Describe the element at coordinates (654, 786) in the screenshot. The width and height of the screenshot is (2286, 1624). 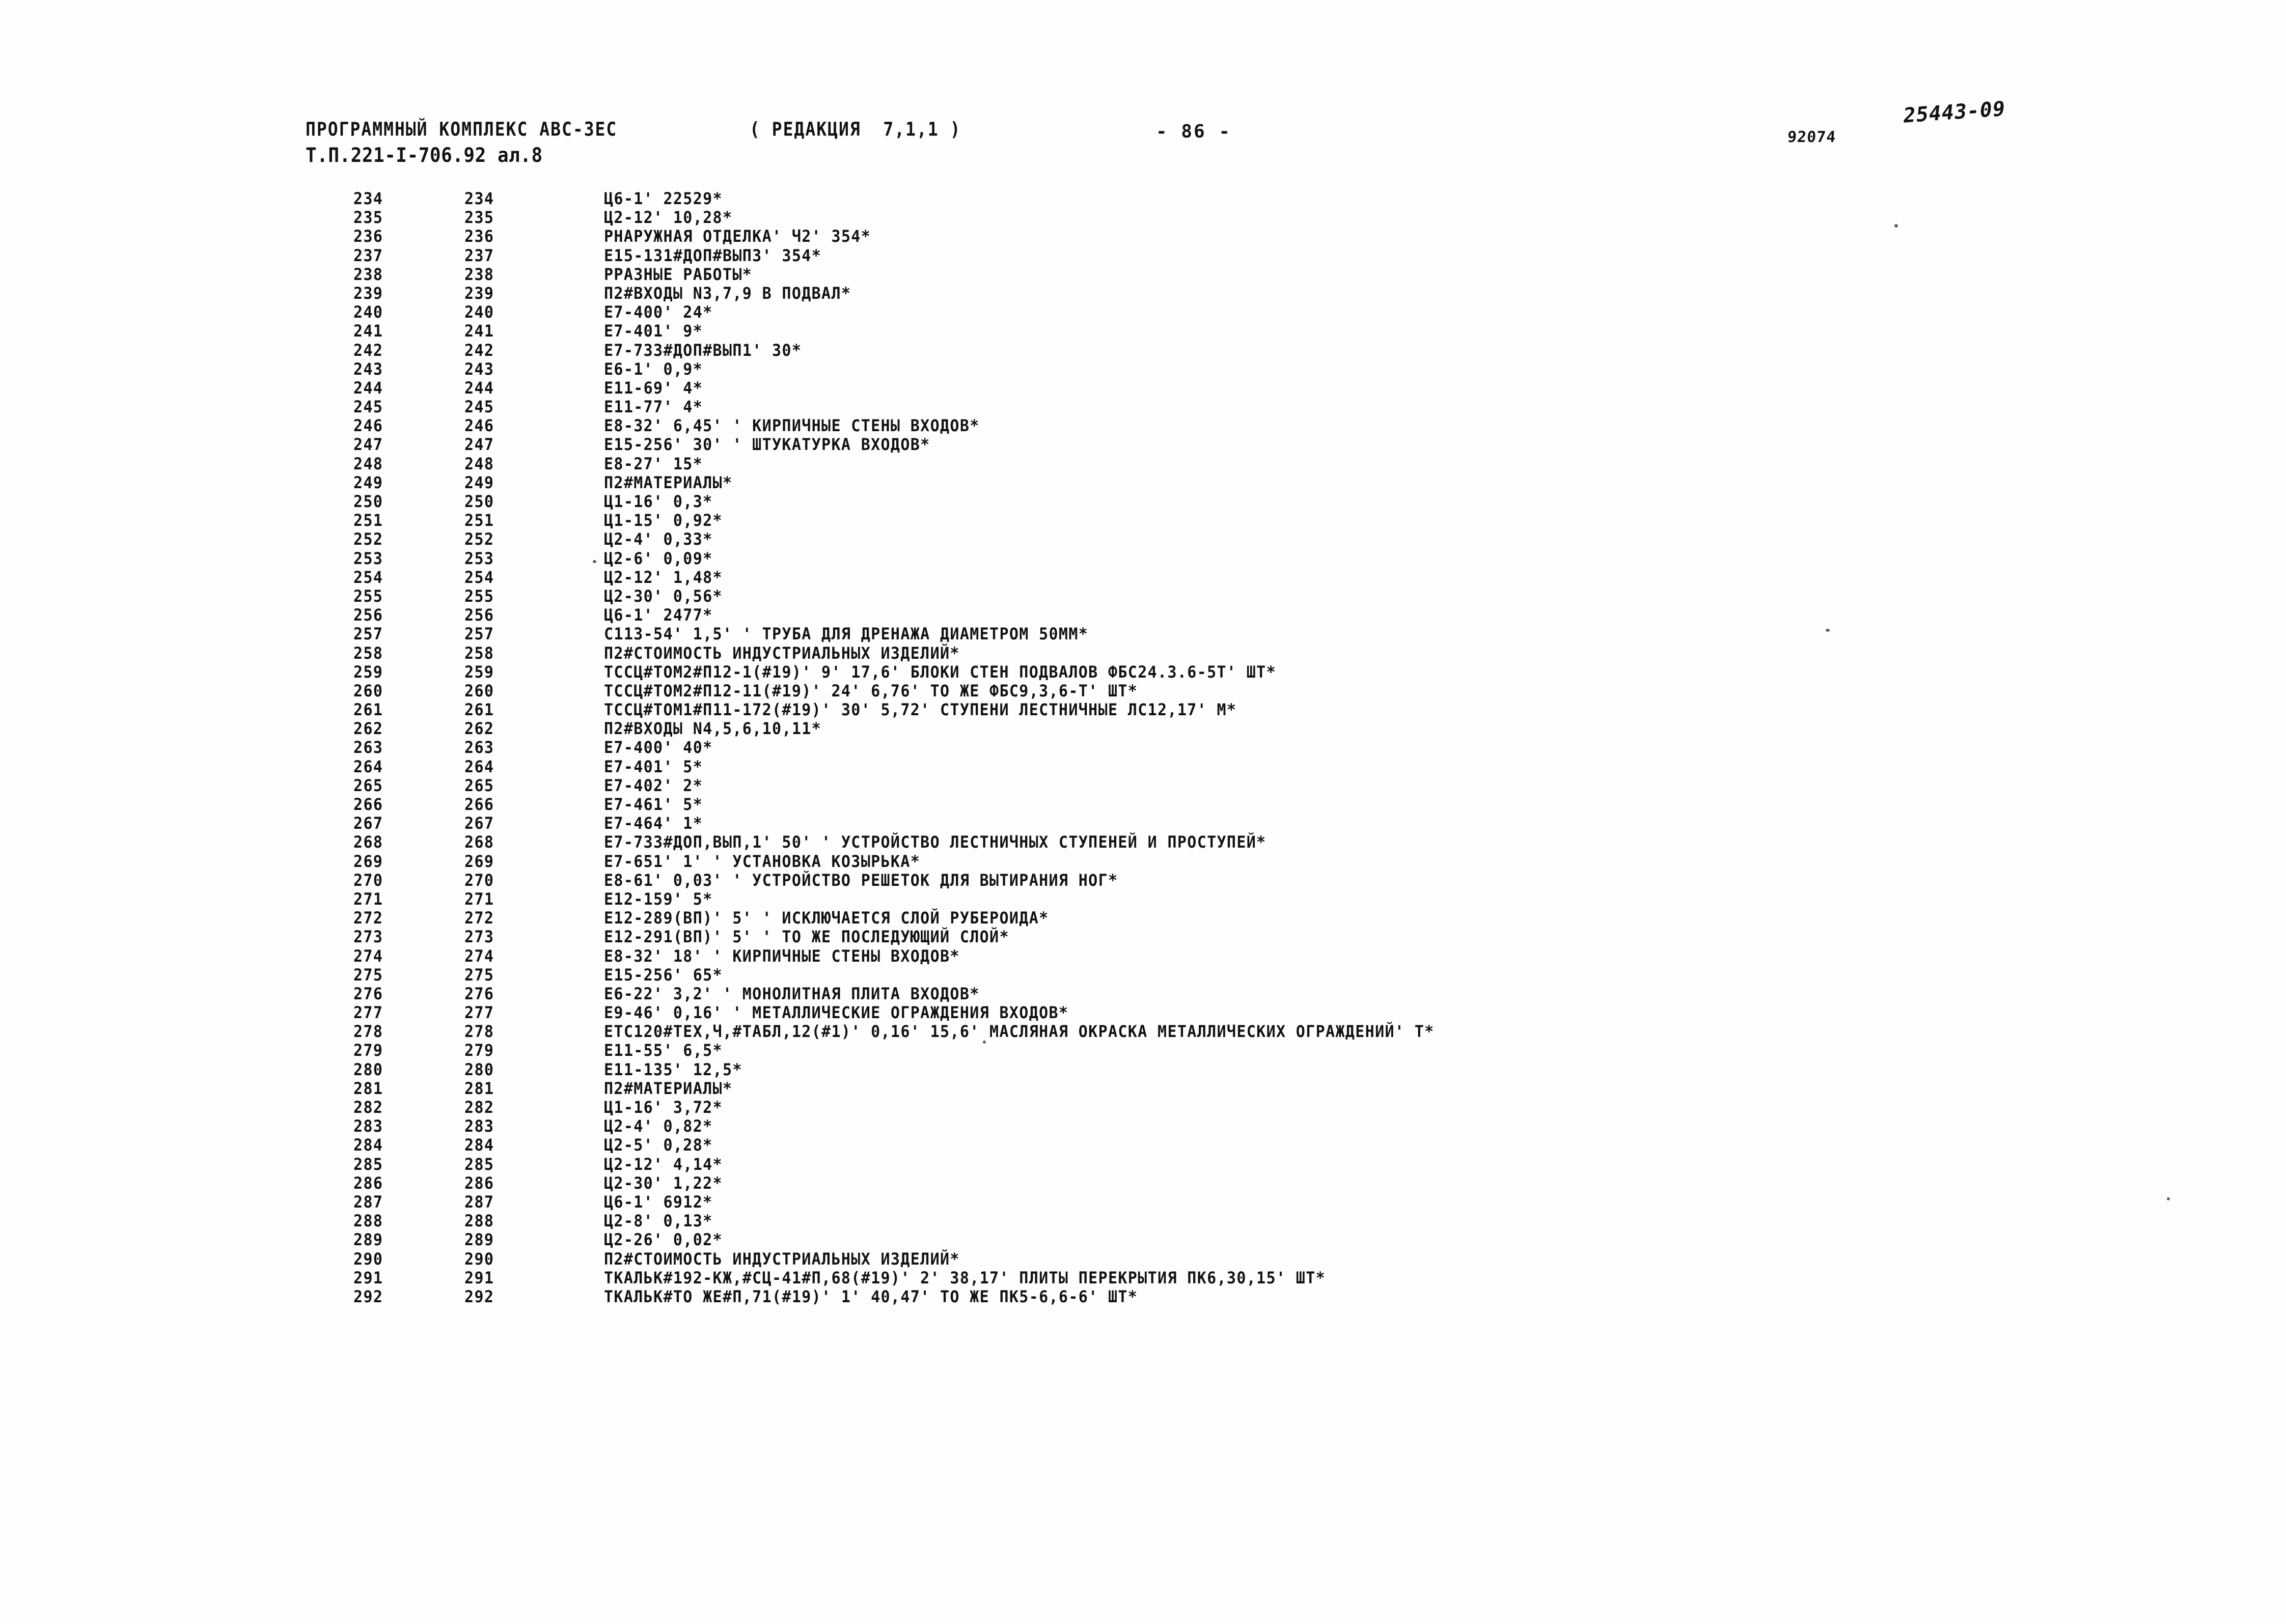
I see `row-source-text: Е7-402' 2*` at that location.